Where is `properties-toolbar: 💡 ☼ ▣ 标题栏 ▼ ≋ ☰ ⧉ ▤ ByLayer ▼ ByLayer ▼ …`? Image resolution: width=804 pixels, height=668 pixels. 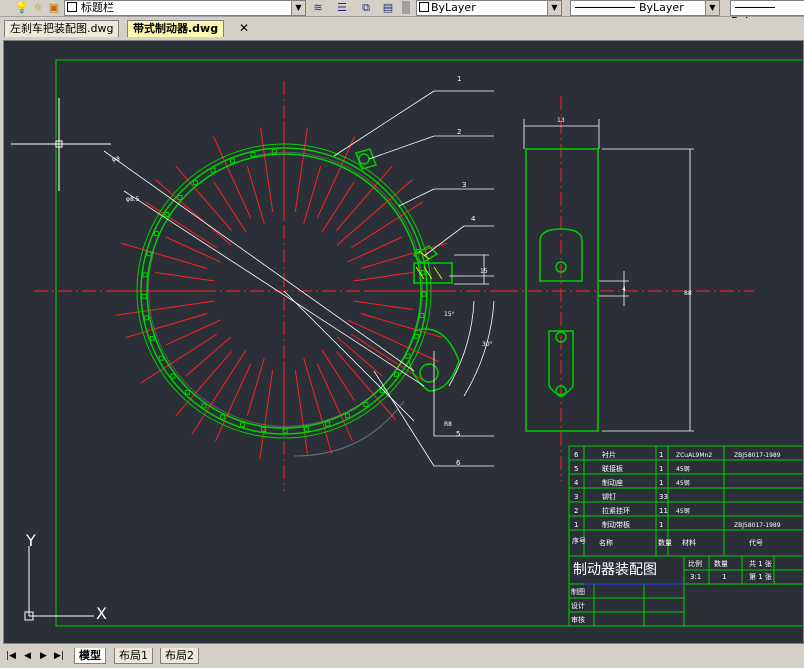 properties-toolbar: 💡 ☼ ▣ 标题栏 ▼ ≋ ☰ ⧉ ▤ ByLayer ▼ ByLayer ▼ … is located at coordinates (402, 14).